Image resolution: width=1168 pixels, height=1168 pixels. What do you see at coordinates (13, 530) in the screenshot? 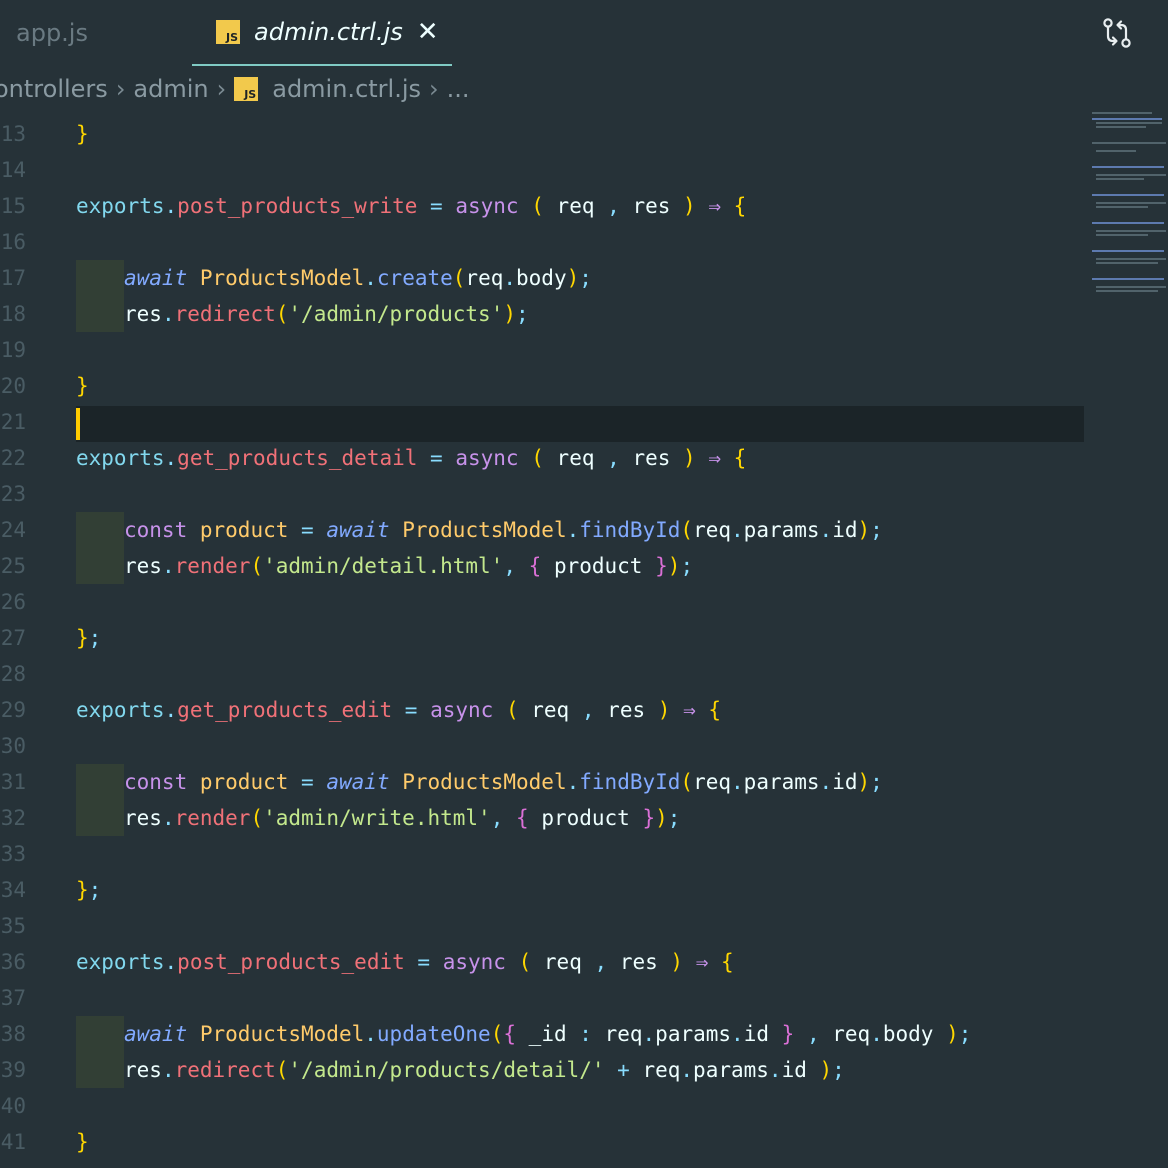
I see `line-number: 24` at bounding box center [13, 530].